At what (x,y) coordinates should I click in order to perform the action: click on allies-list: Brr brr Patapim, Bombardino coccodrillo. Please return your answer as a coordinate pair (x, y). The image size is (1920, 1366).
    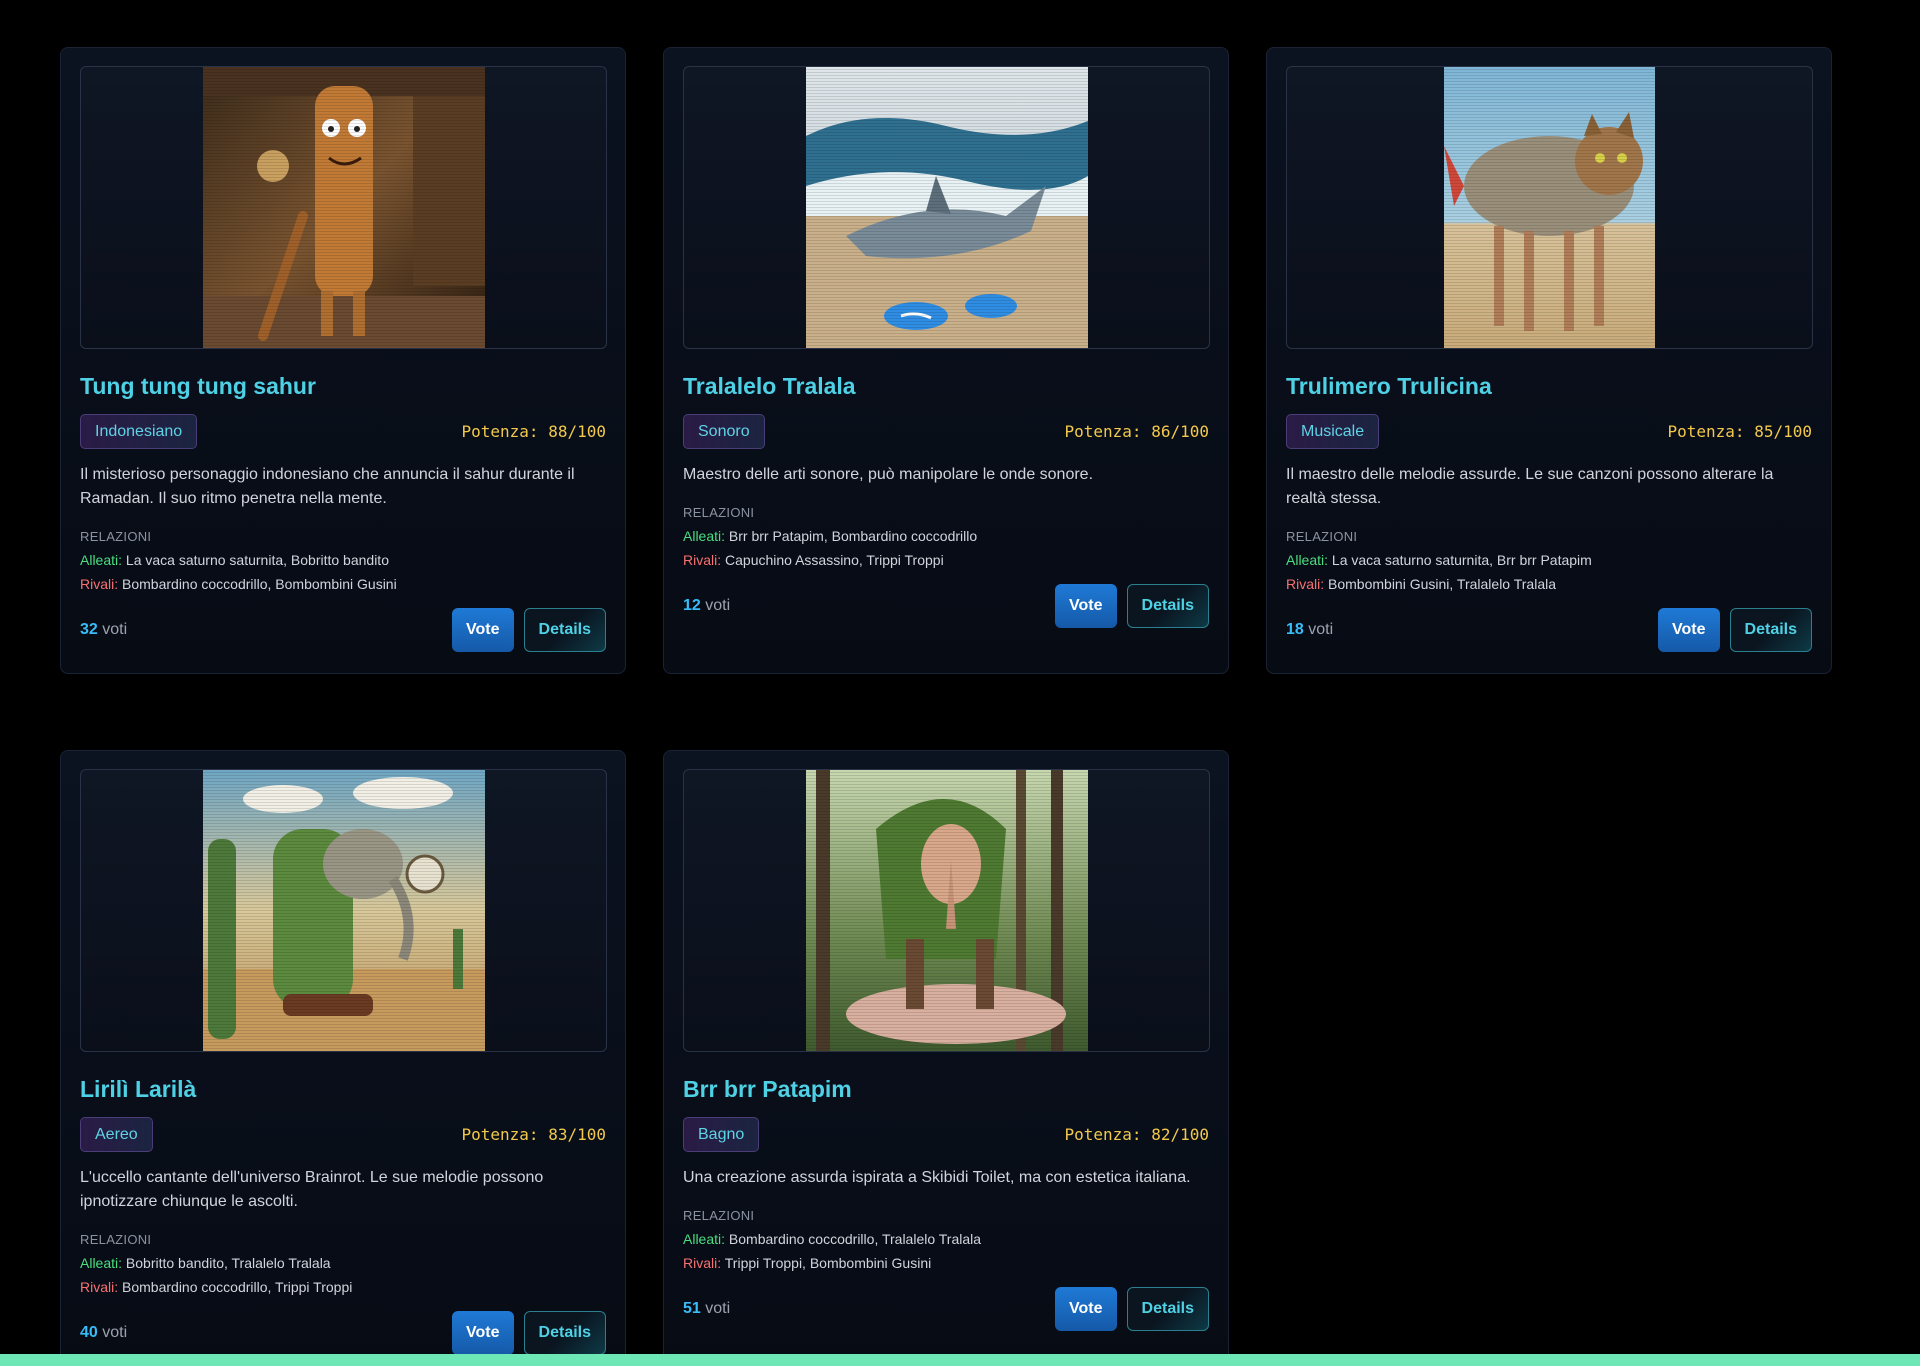
    Looking at the image, I should click on (853, 536).